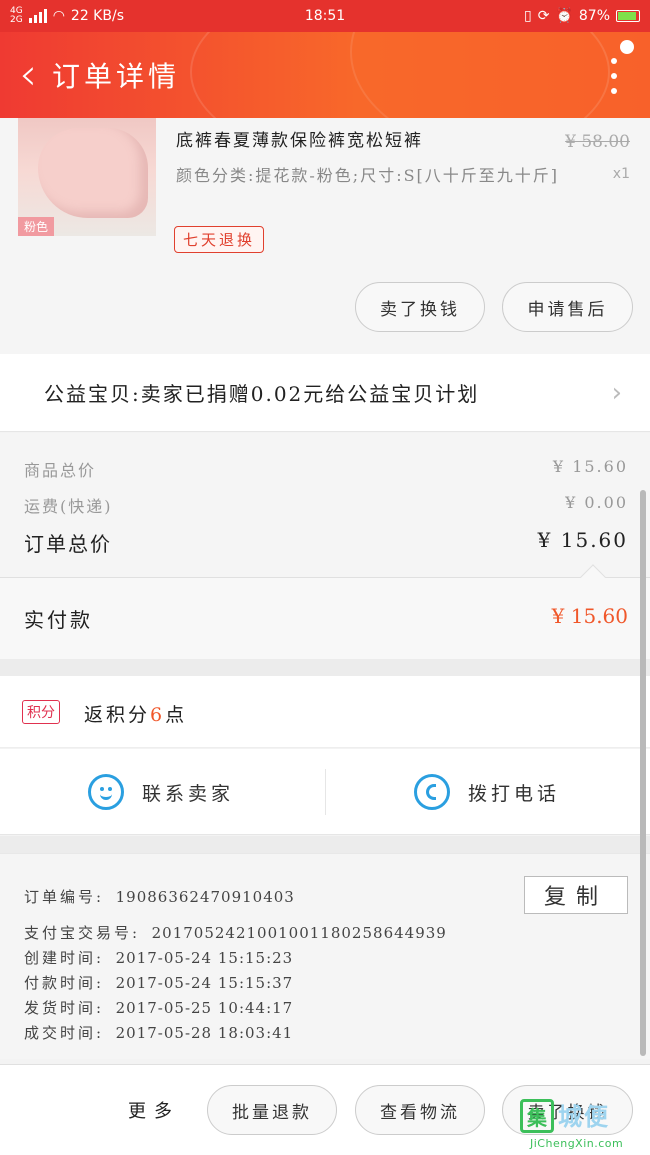 Image resolution: width=650 pixels, height=1155 pixels. Describe the element at coordinates (576, 895) in the screenshot. I see `copy-button: 复制` at that location.